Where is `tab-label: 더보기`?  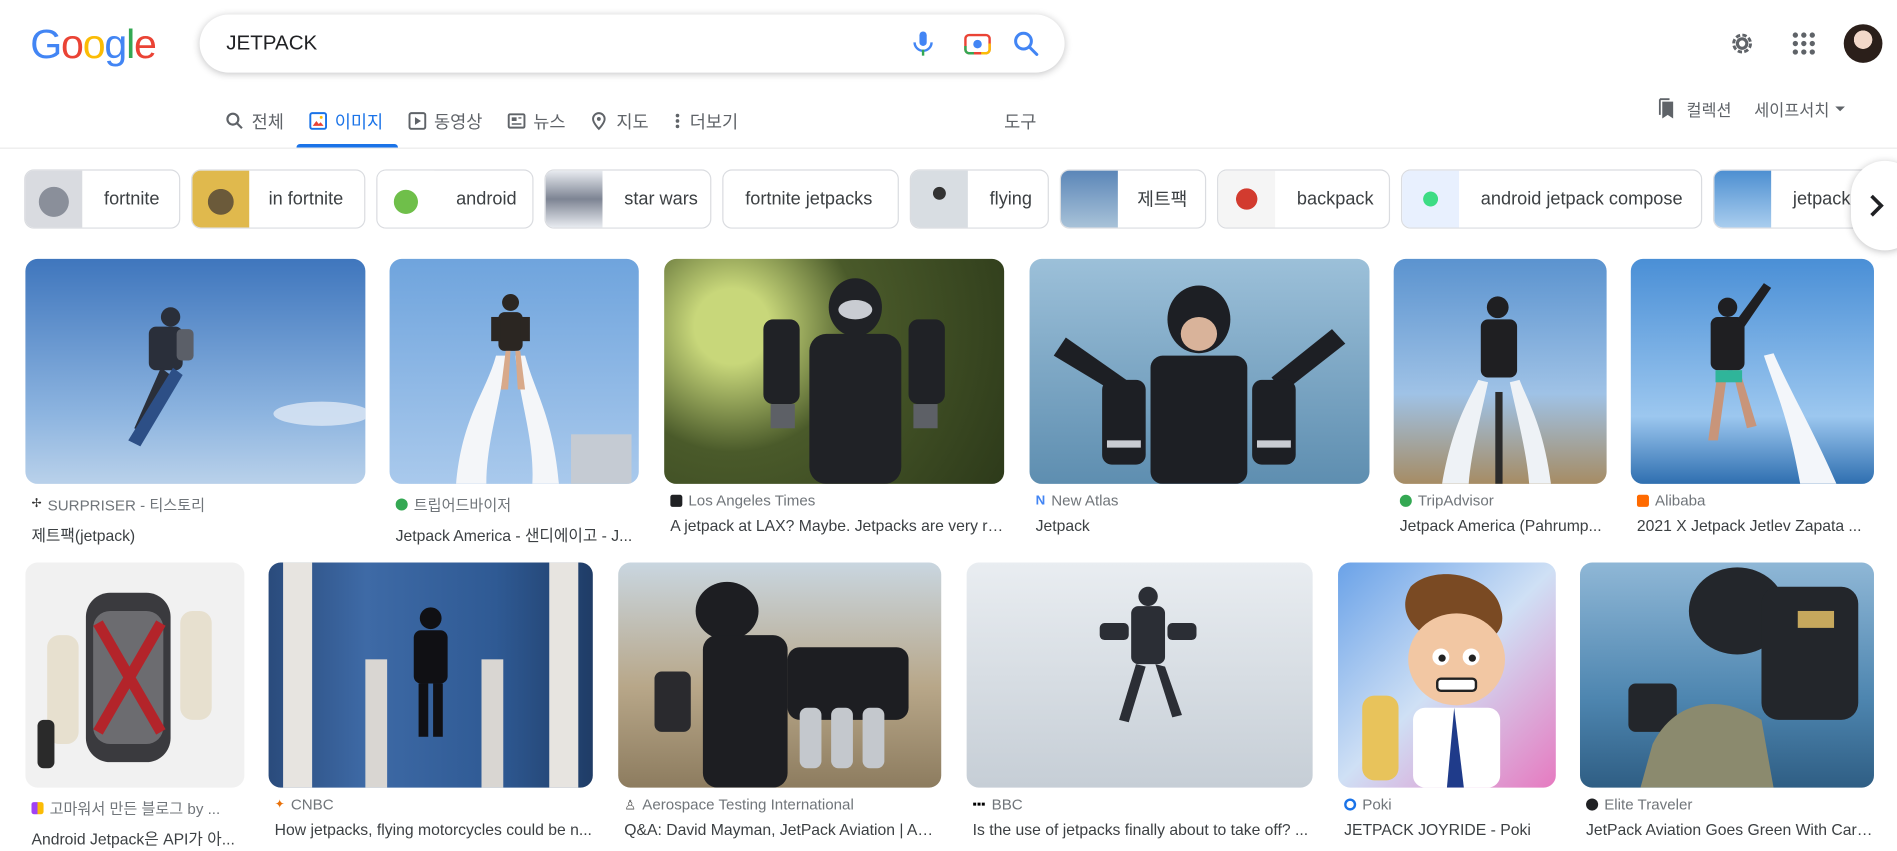
tab-label: 더보기 is located at coordinates (714, 123).